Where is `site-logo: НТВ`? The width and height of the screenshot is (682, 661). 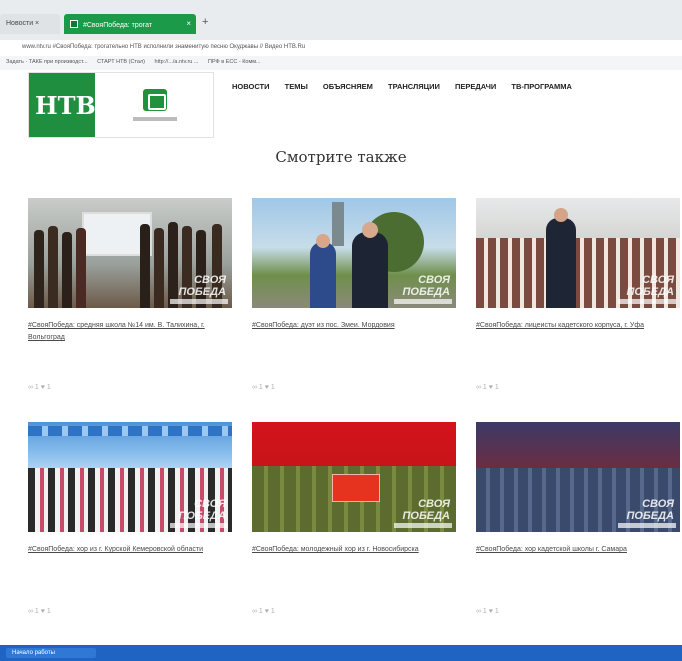 site-logo: НТВ is located at coordinates (121, 105).